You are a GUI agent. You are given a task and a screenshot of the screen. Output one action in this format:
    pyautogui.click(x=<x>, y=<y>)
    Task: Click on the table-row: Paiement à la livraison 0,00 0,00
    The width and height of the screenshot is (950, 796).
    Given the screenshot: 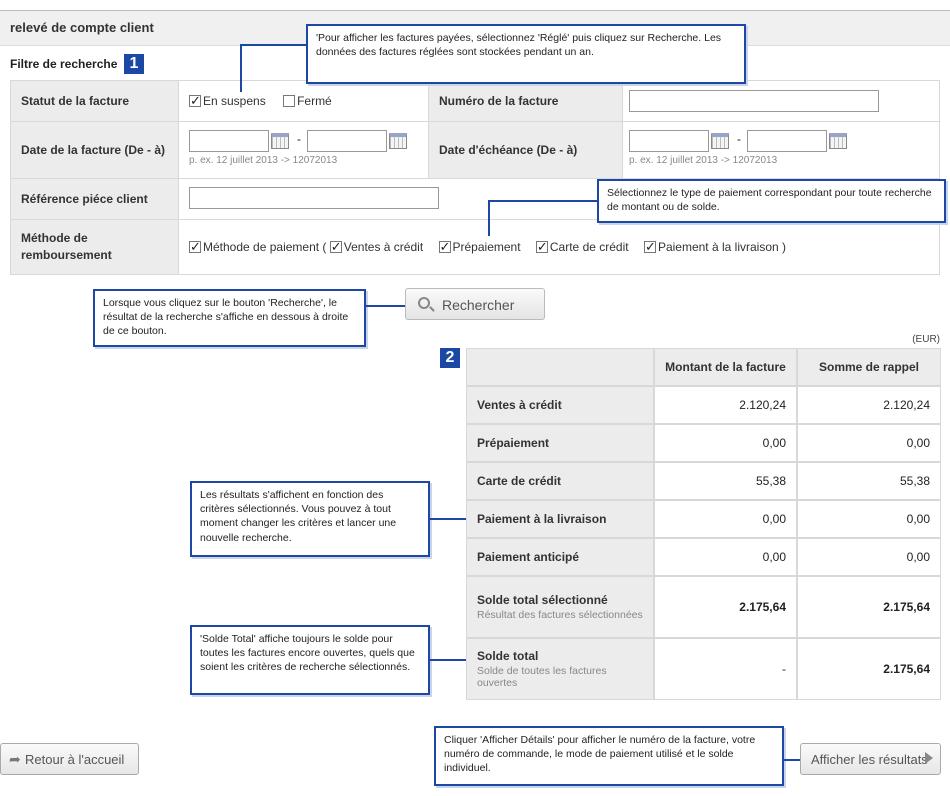 What is the action you would take?
    pyautogui.click(x=703, y=519)
    